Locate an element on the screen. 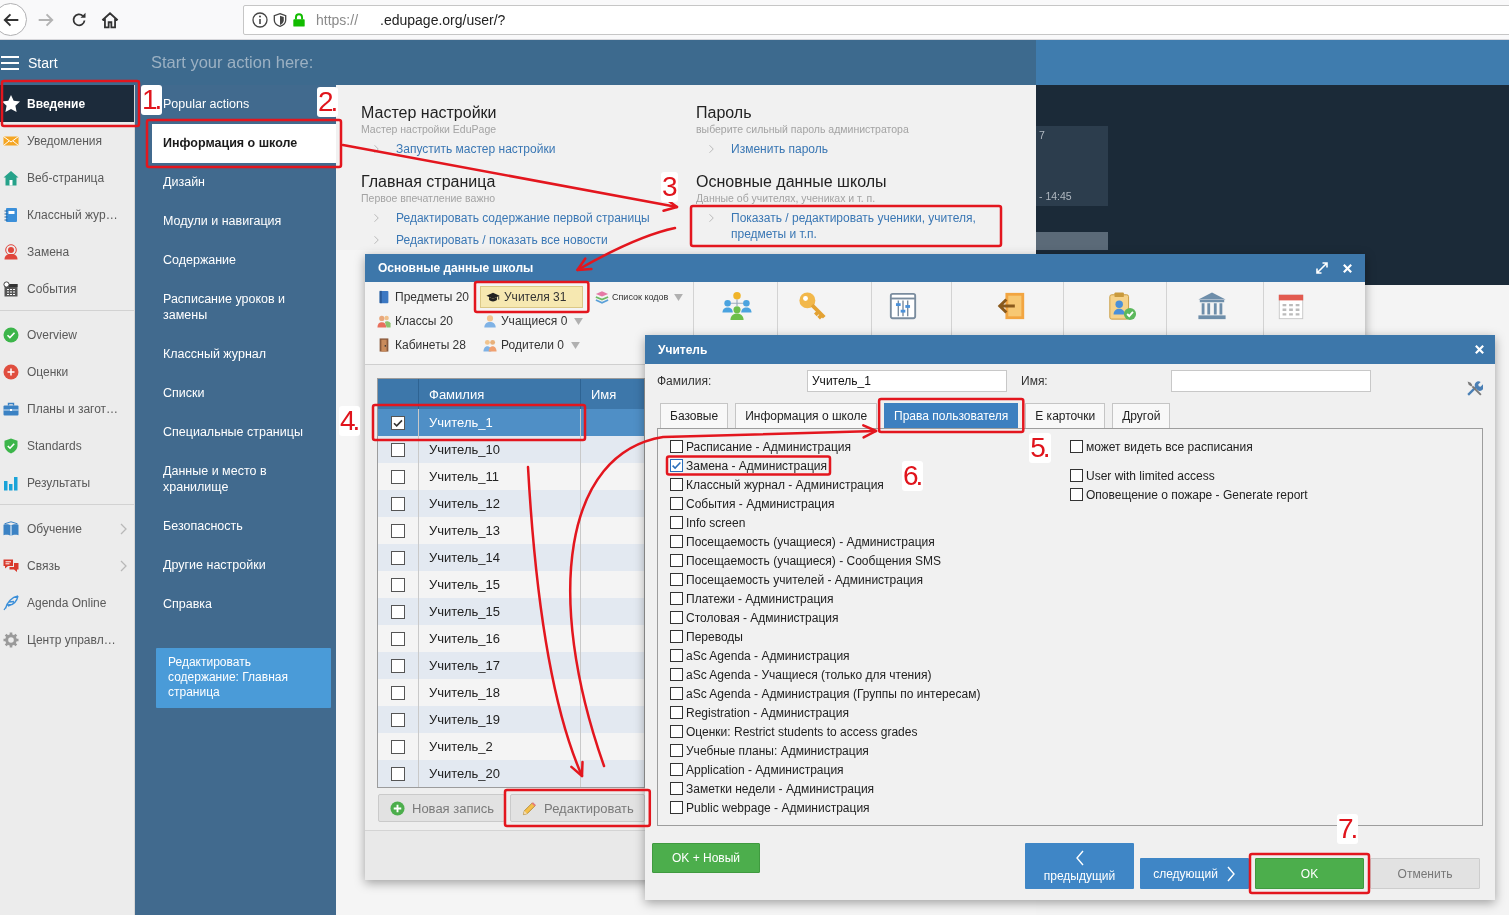 The height and width of the screenshot is (915, 1509). clipboard-check-icon is located at coordinates (1122, 306).